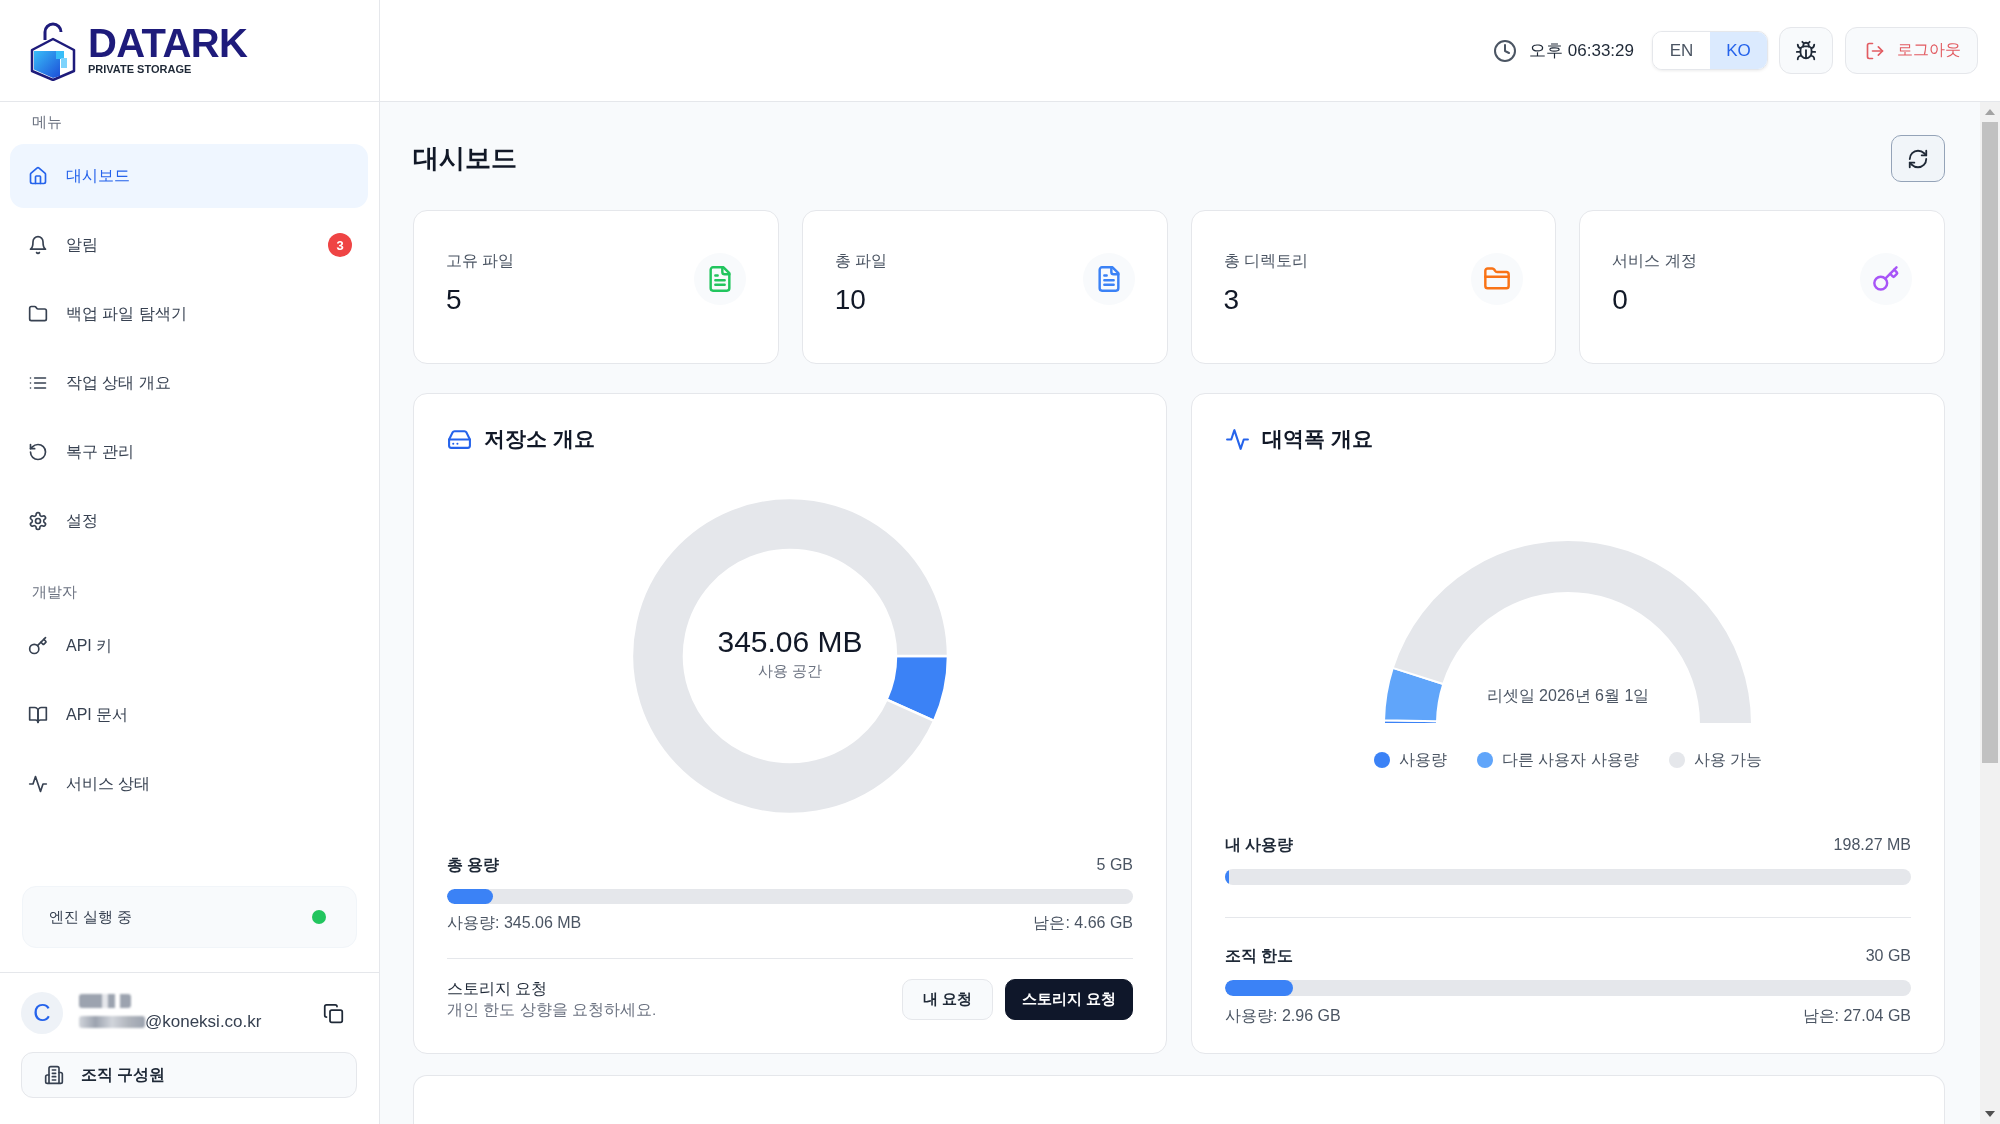 The image size is (2000, 1124). Describe the element at coordinates (1875, 50) in the screenshot. I see `logout-icon` at that location.